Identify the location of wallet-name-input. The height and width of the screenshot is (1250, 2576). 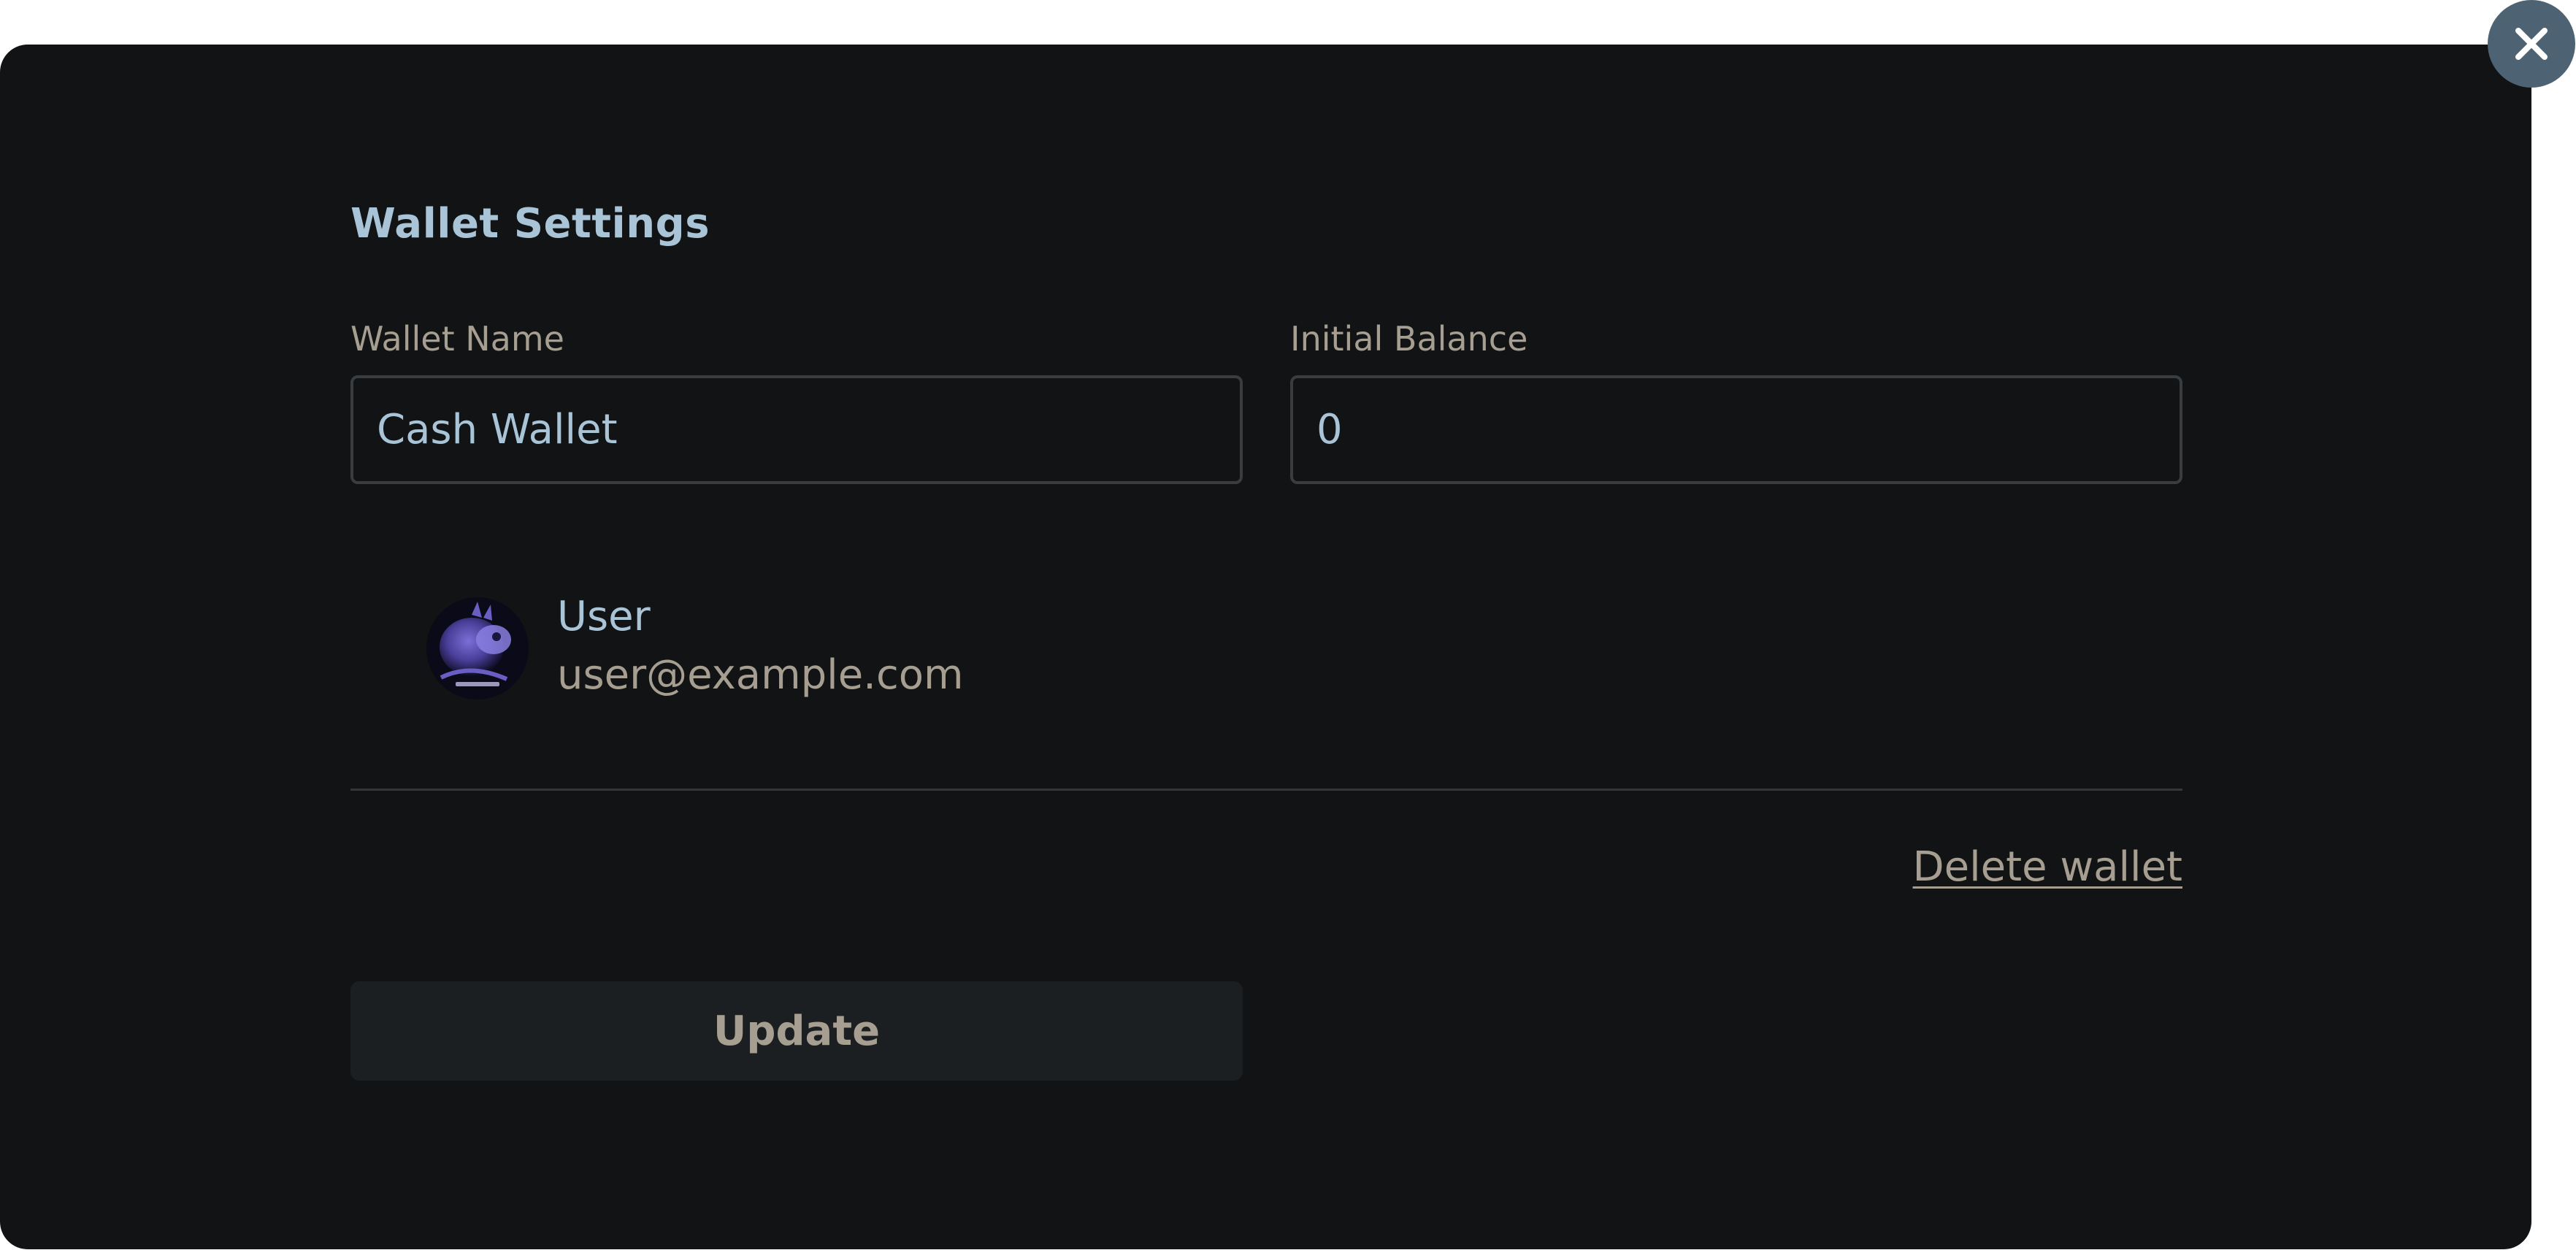
(796, 429).